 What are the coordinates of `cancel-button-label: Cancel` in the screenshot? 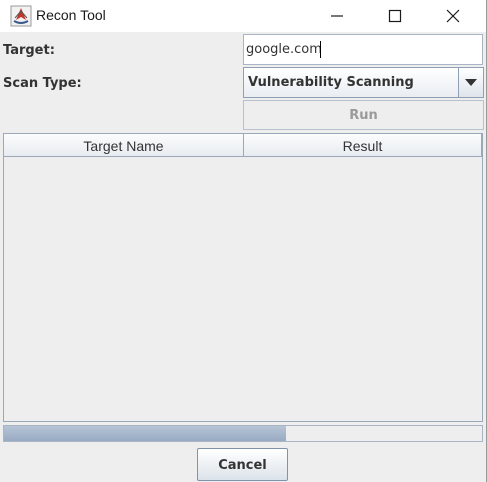 It's located at (242, 465).